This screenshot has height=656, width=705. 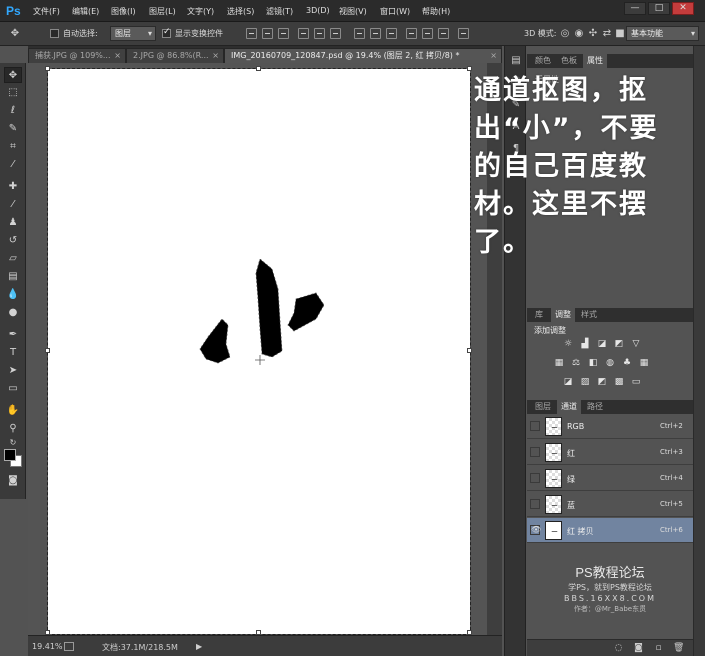 What do you see at coordinates (13, 335) in the screenshot?
I see `pen-tool-icon: ✒` at bounding box center [13, 335].